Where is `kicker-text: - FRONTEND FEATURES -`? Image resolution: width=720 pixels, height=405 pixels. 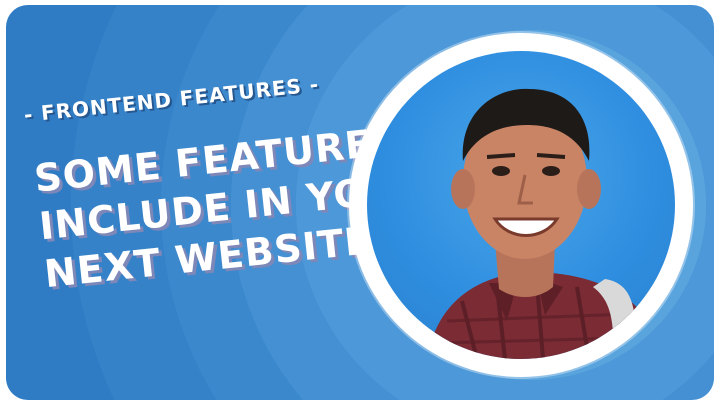
kicker-text: - FRONTEND FEATURES - is located at coordinates (171, 99).